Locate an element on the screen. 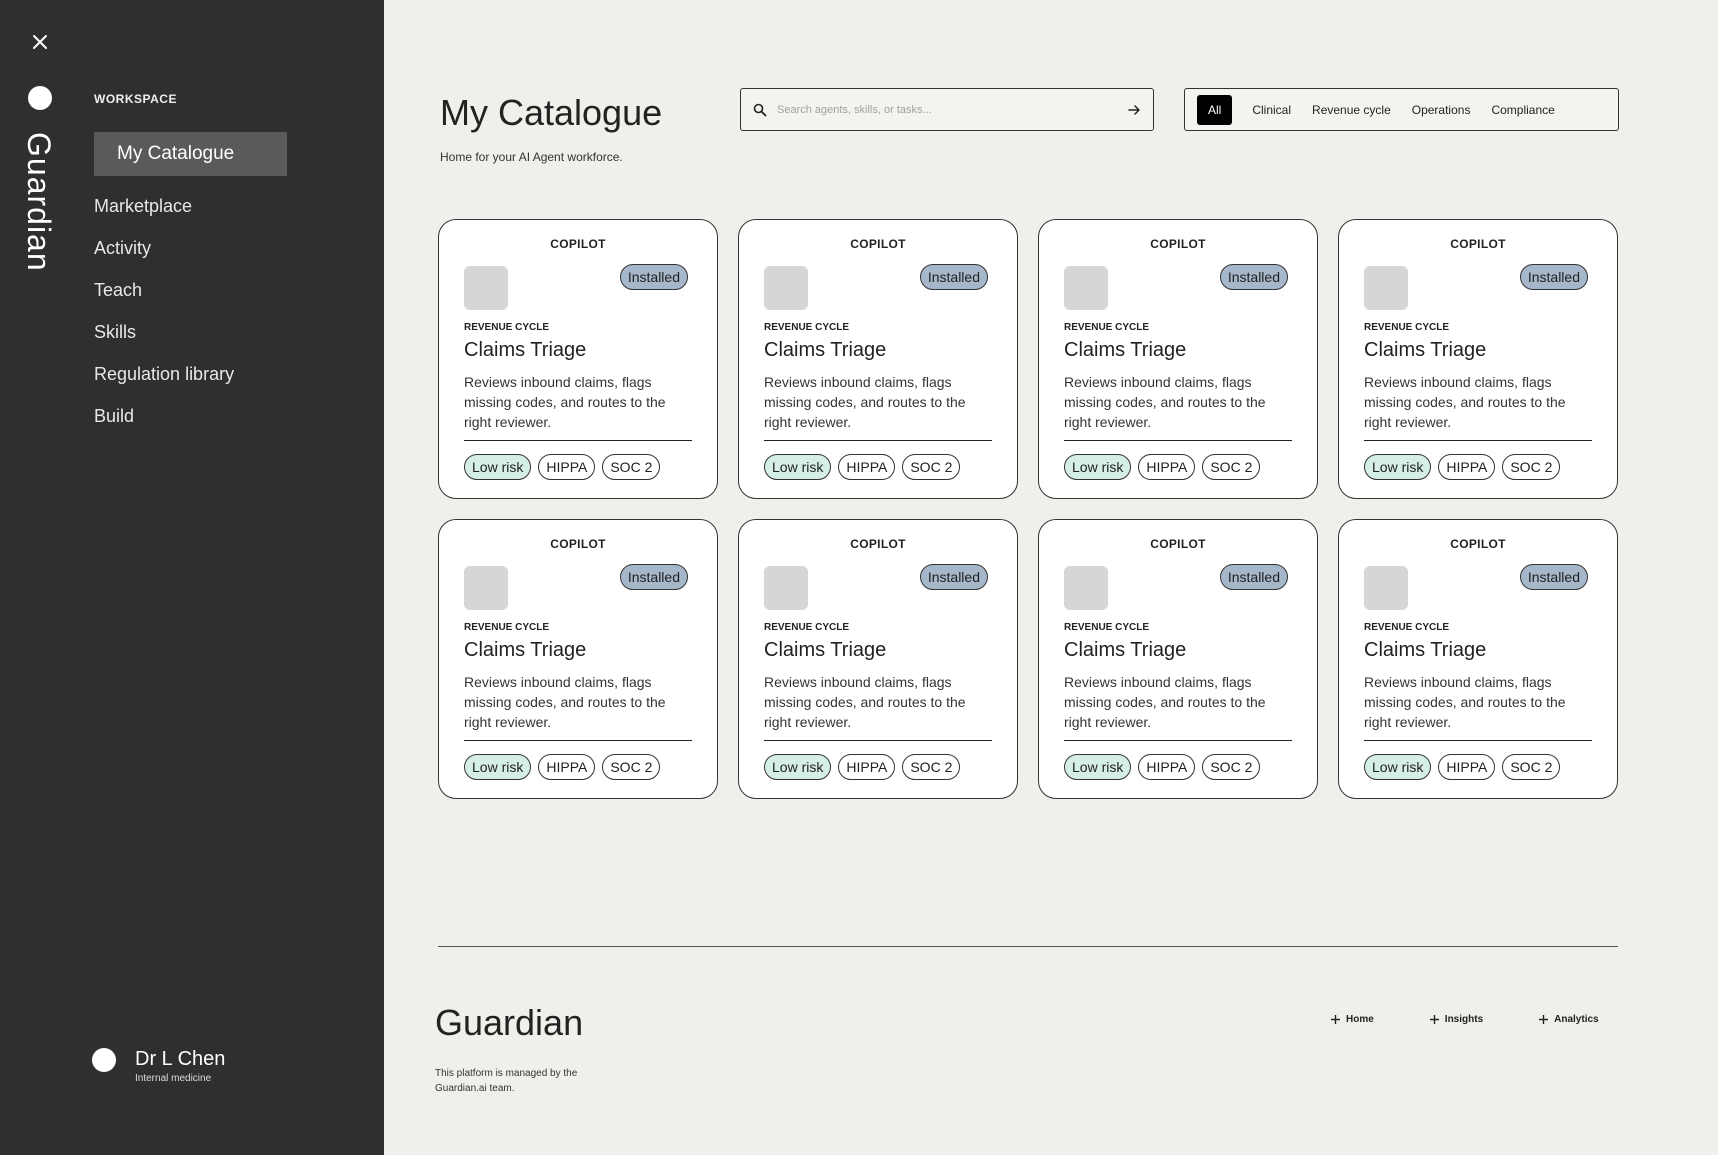  filter-revenue-cycle: Revenue cycle is located at coordinates (1351, 110).